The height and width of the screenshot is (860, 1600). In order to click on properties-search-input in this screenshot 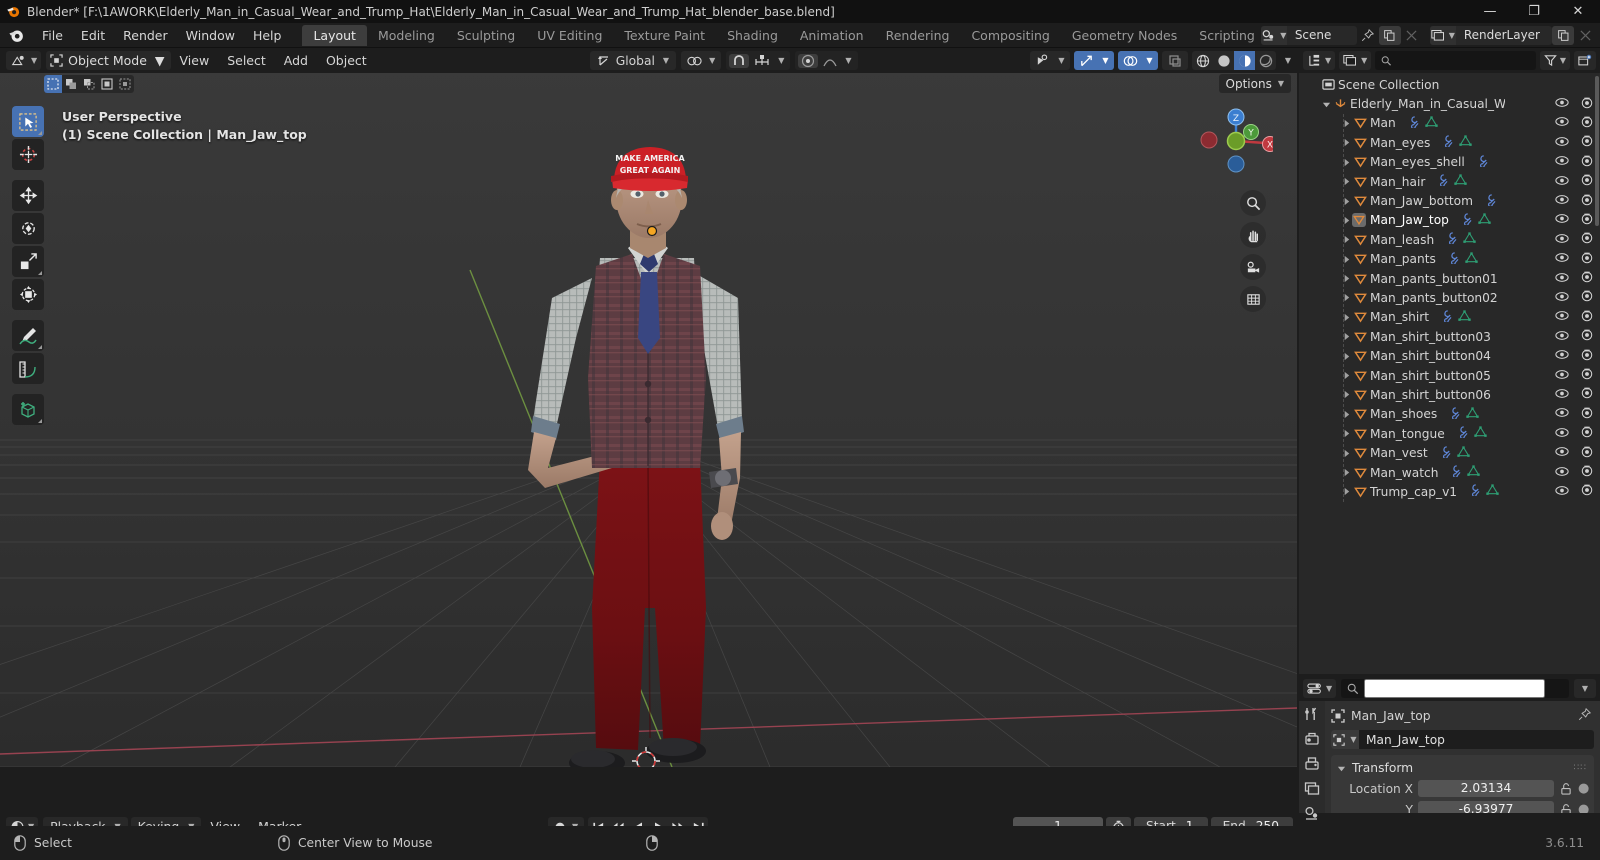, I will do `click(1455, 688)`.